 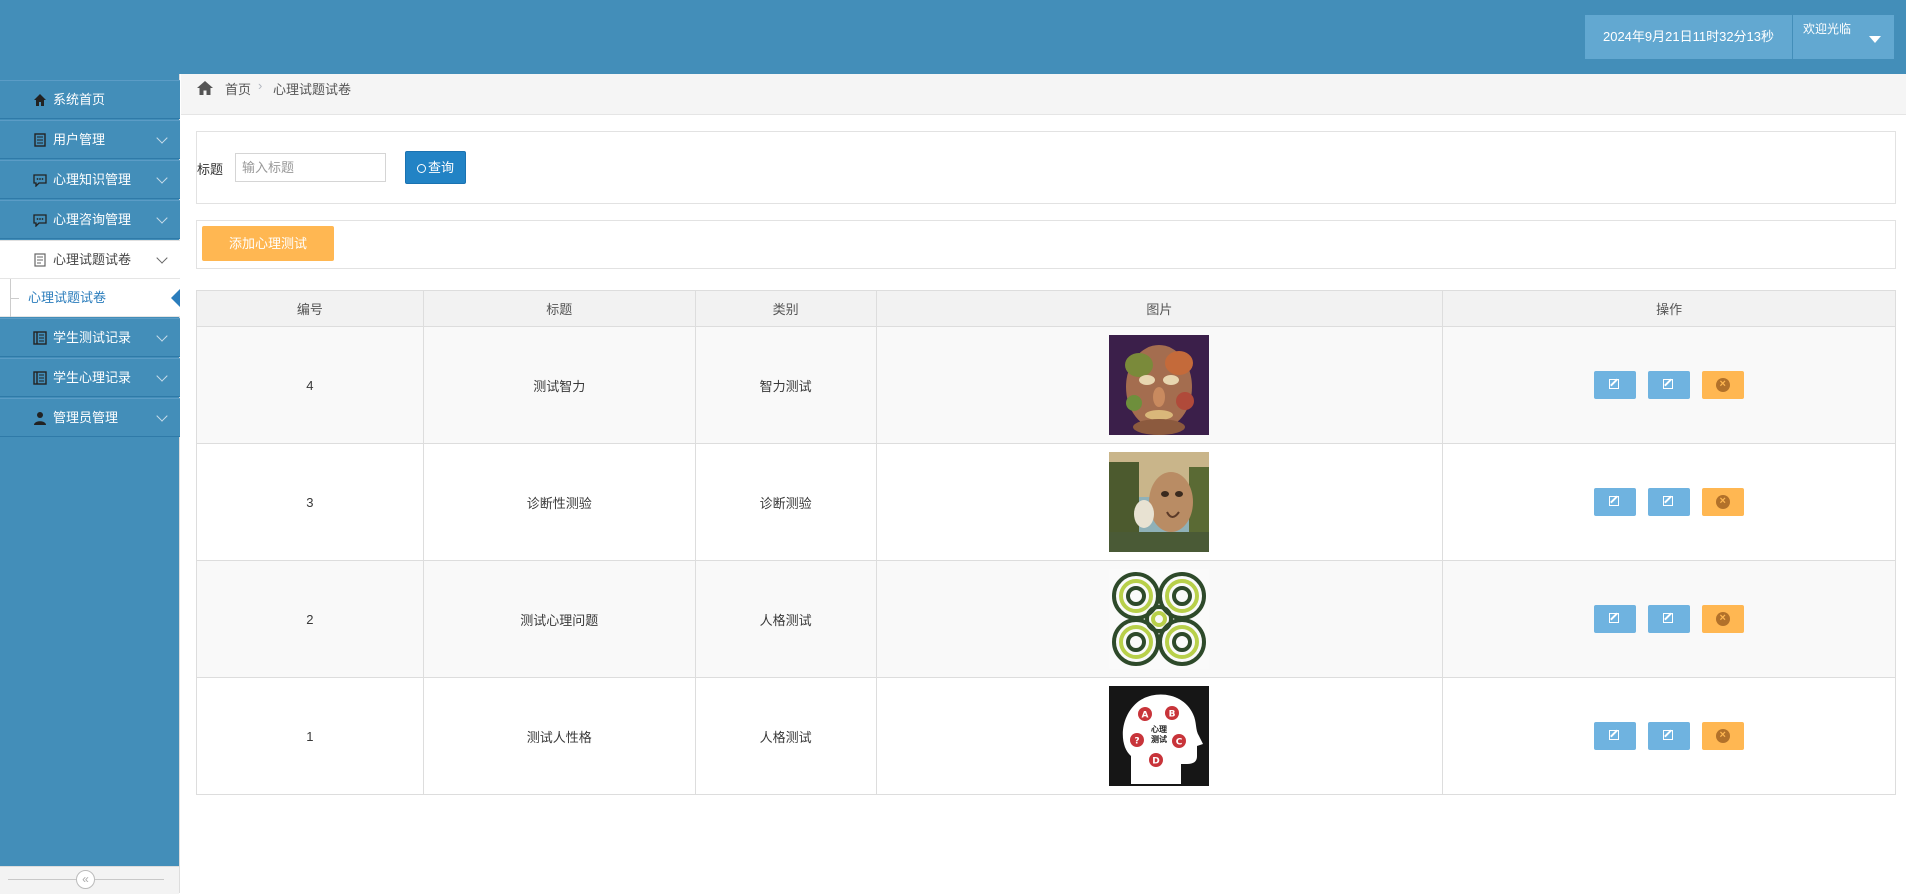 I want to click on breadcrumb: 首页 › 心理试题试卷, so click(x=1043, y=94).